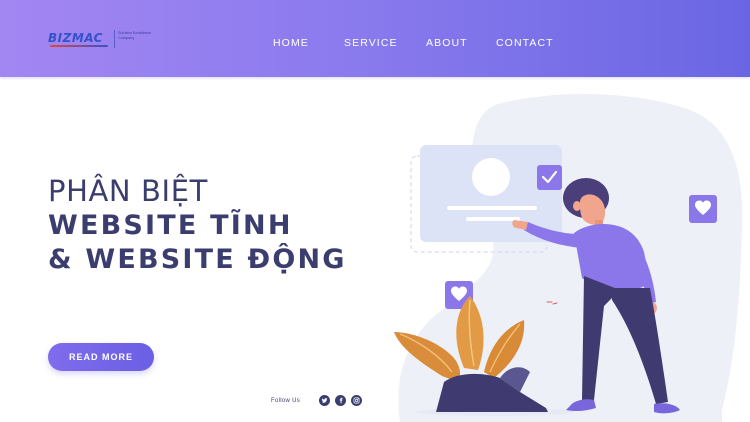 The height and width of the screenshot is (422, 750). I want to click on plant-decoration, so click(484, 356).